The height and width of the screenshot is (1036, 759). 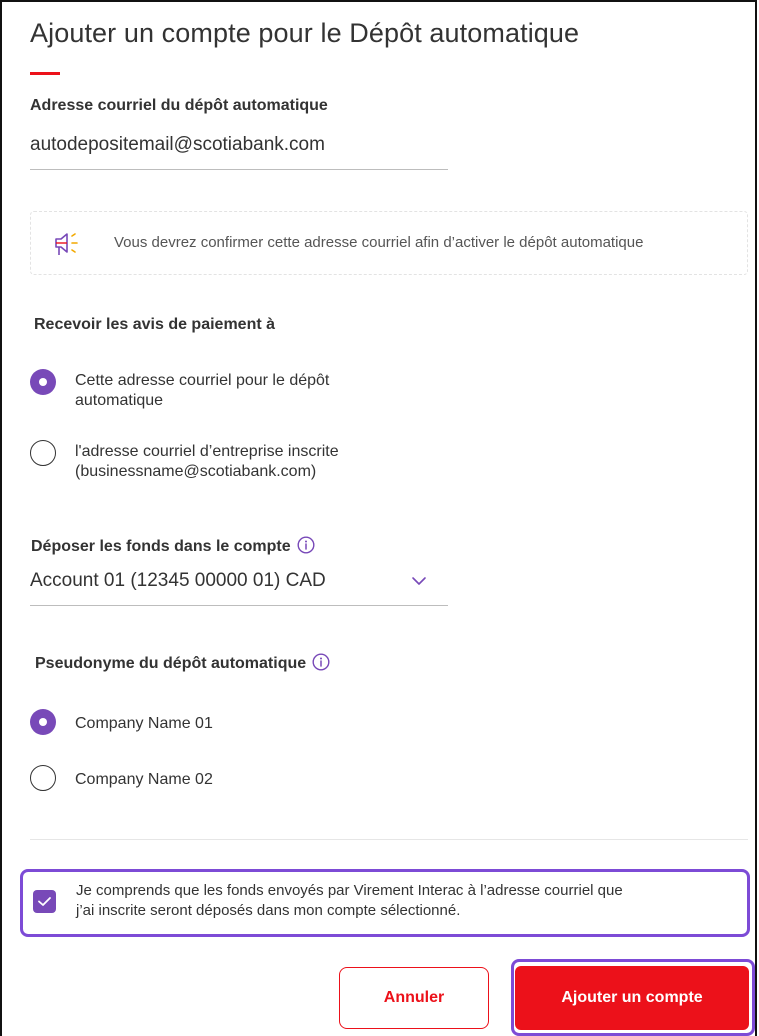 I want to click on consent-checkbox, so click(x=44, y=901).